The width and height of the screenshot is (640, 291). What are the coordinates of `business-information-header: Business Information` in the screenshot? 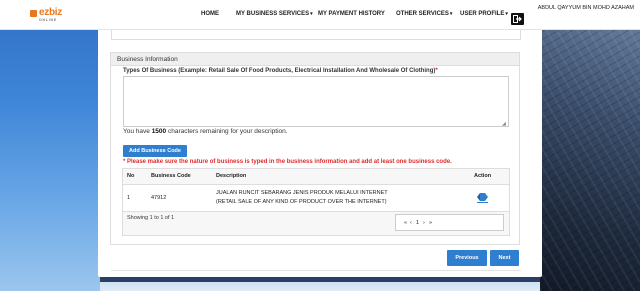 It's located at (315, 59).